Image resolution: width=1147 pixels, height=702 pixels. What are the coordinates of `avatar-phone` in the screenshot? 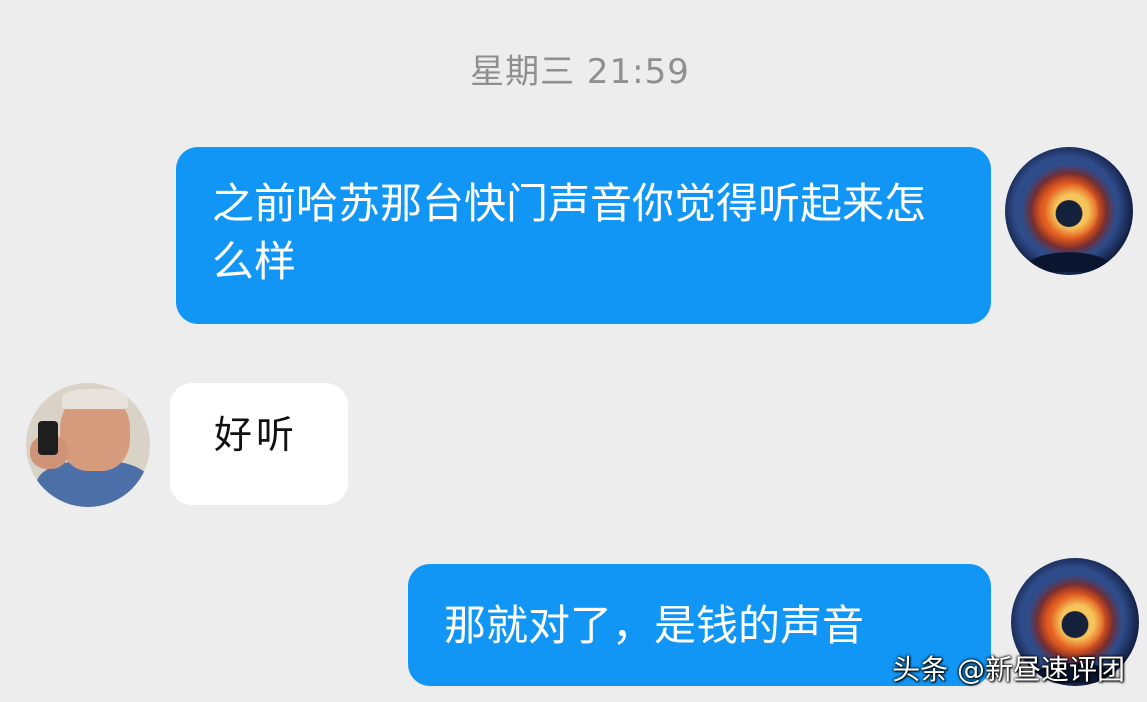 It's located at (48, 438).